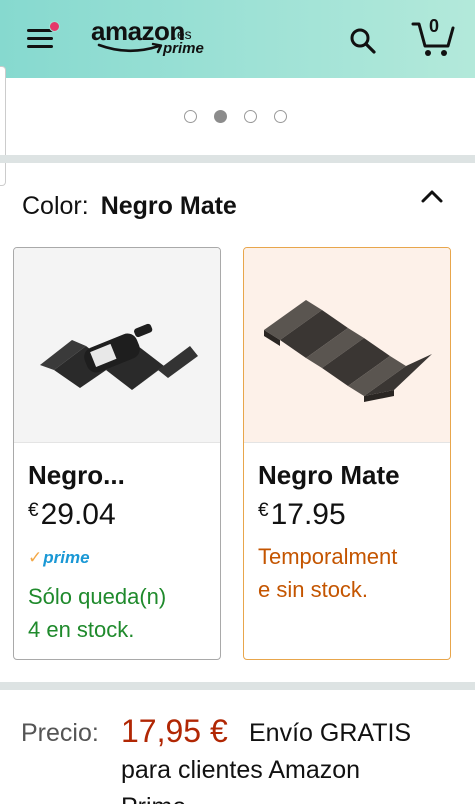  What do you see at coordinates (237, 39) in the screenshot?
I see `top-header: amazon .es prime 0` at bounding box center [237, 39].